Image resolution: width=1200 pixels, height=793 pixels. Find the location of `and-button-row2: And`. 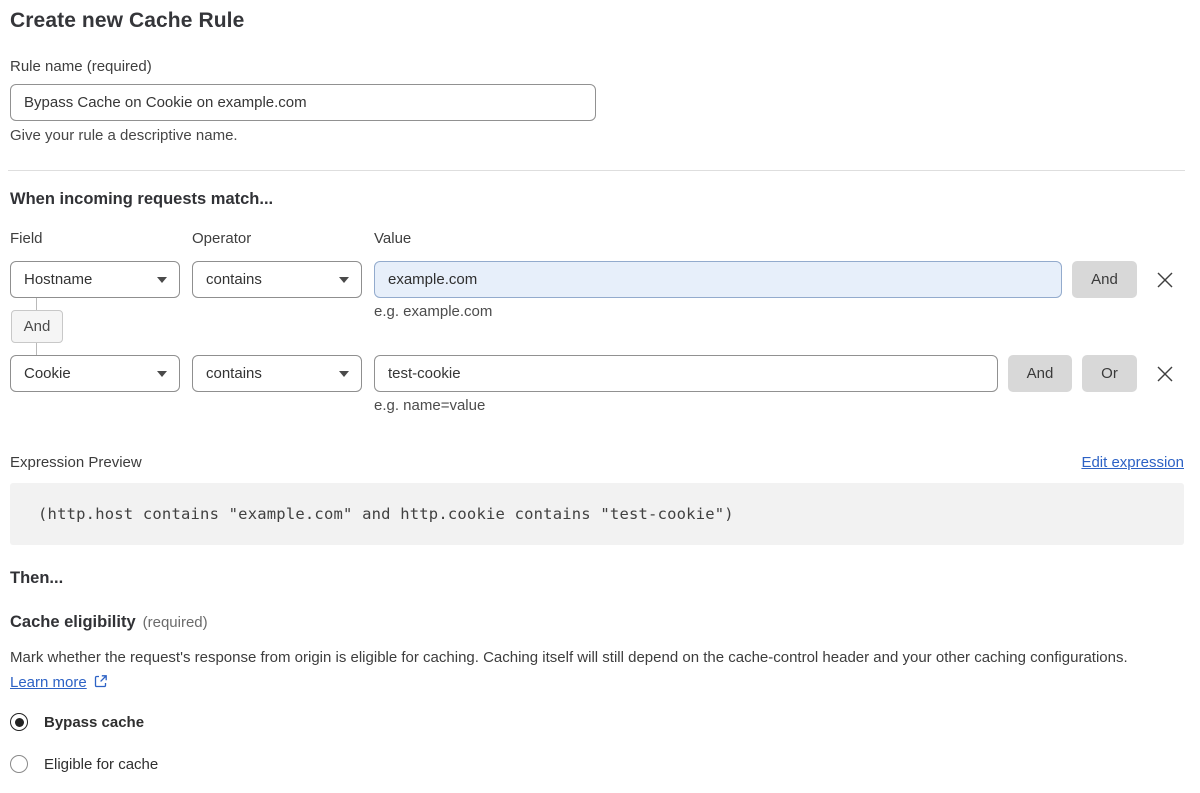

and-button-row2: And is located at coordinates (1040, 373).